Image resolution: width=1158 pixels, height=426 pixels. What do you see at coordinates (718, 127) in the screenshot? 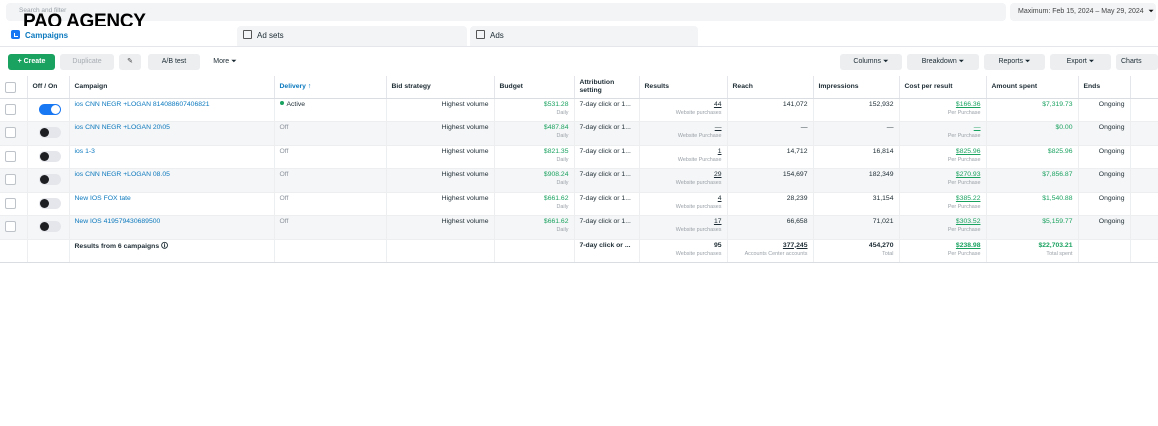
I see `results-value: —` at bounding box center [718, 127].